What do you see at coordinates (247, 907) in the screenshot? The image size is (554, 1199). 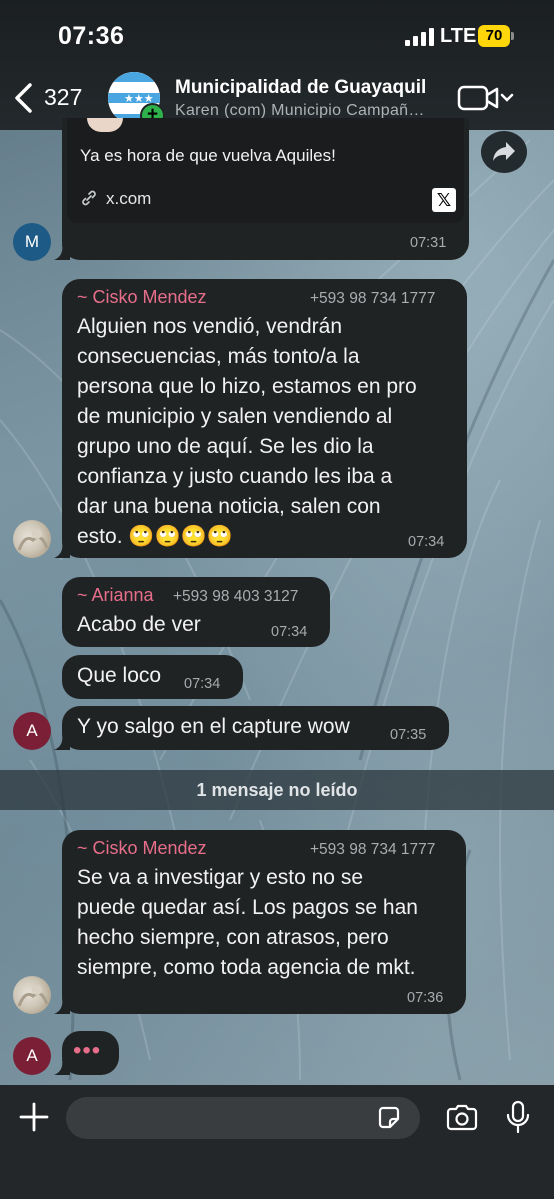 I see `message-line: puede quedar así. Los pagos se han` at bounding box center [247, 907].